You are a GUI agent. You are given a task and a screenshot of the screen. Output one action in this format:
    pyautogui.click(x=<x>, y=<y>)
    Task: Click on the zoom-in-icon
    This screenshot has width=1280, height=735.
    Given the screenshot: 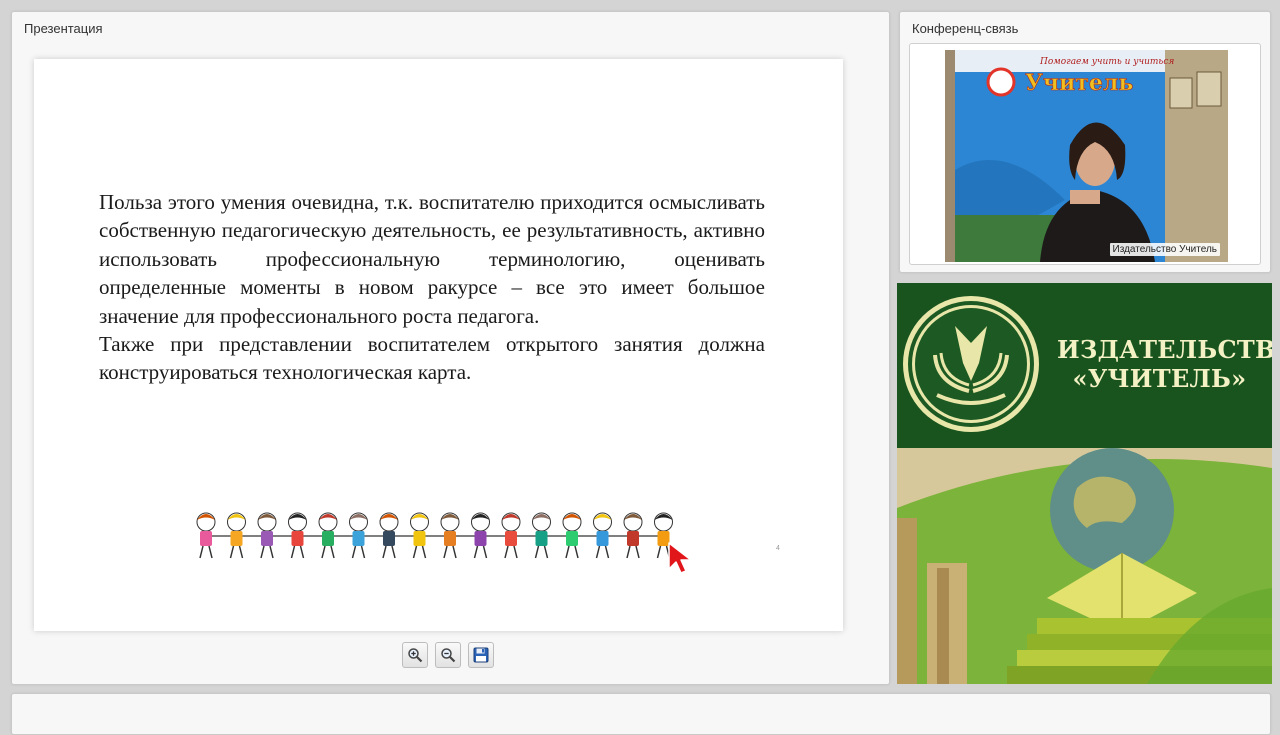 What is the action you would take?
    pyautogui.click(x=415, y=655)
    